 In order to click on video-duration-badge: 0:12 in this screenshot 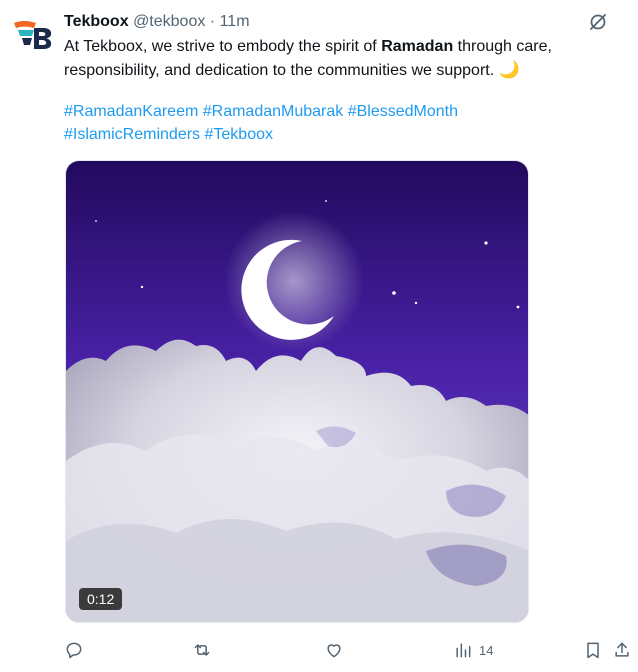, I will do `click(101, 599)`.